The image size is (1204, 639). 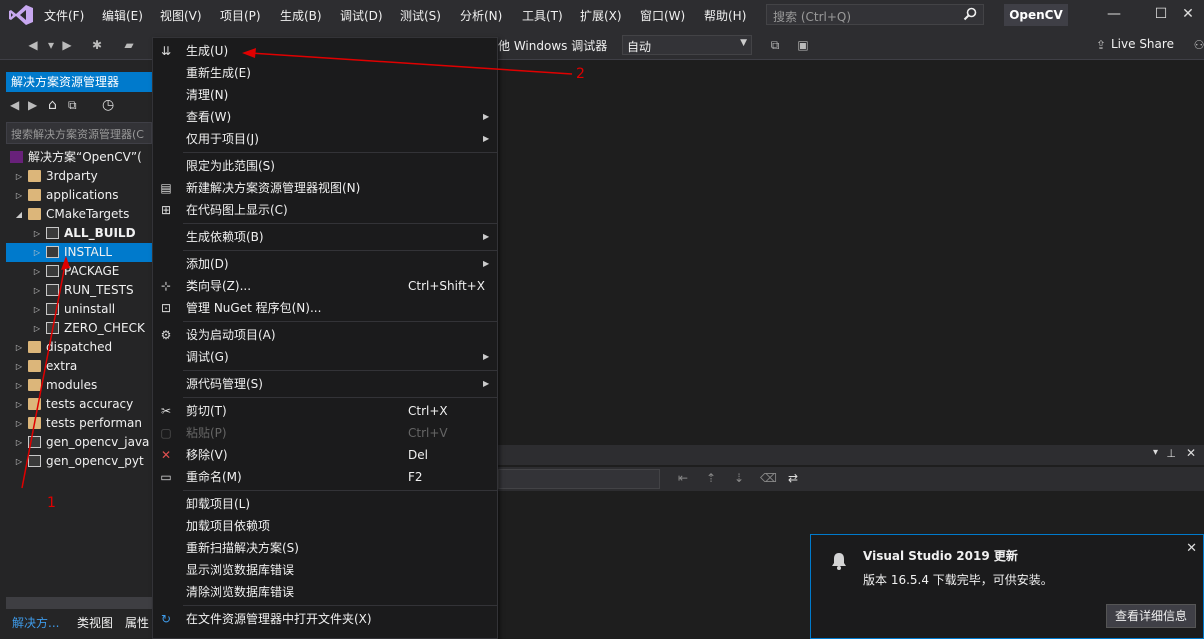 I want to click on toolbar-window-icon: ▣, so click(x=803, y=45).